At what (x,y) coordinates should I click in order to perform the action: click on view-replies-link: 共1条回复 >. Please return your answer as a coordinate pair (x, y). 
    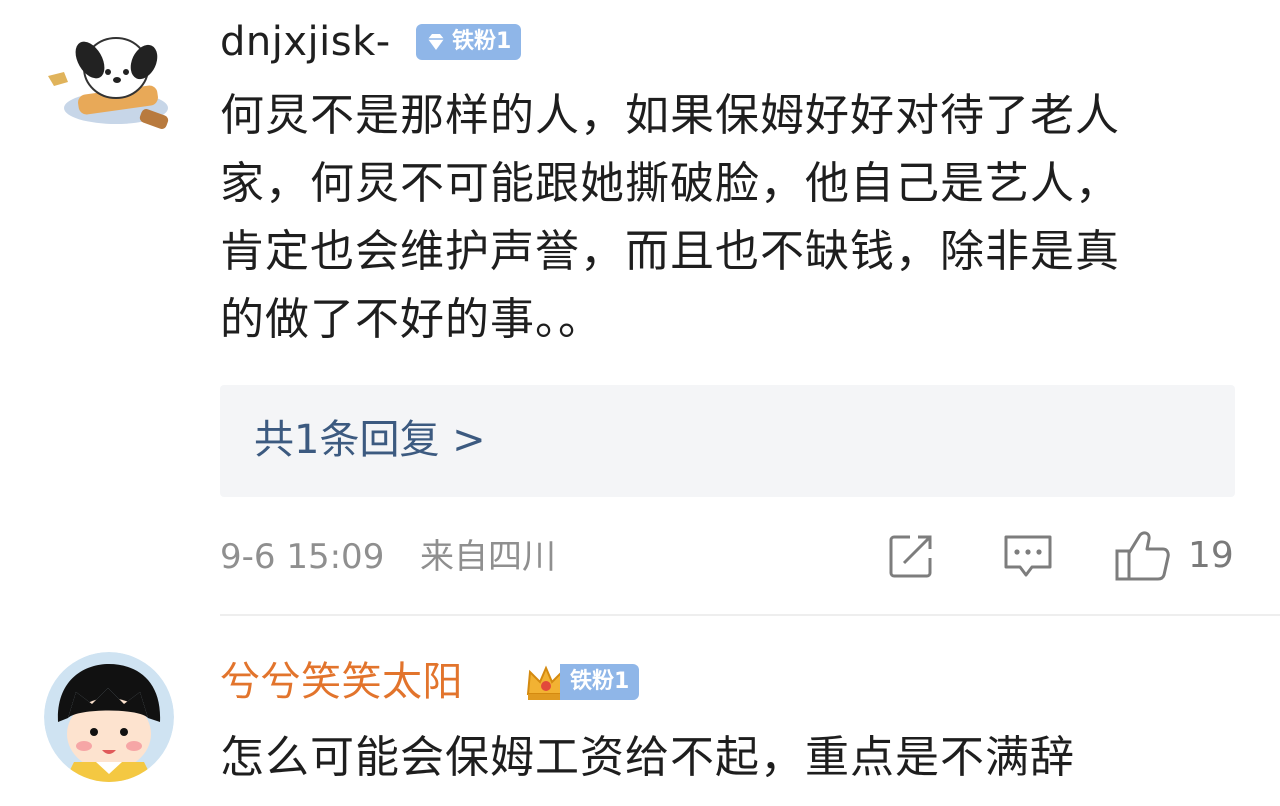
    Looking at the image, I should click on (370, 440).